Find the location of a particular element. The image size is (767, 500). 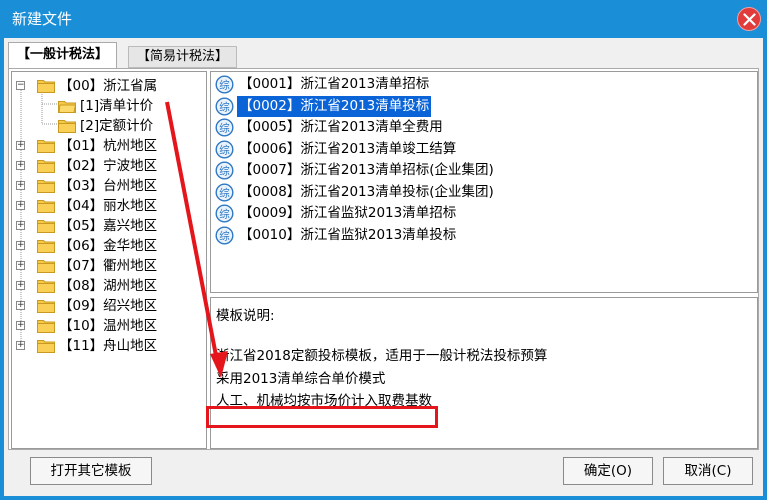

template-label: 【0005】浙江省2013清单全费用 is located at coordinates (341, 127).